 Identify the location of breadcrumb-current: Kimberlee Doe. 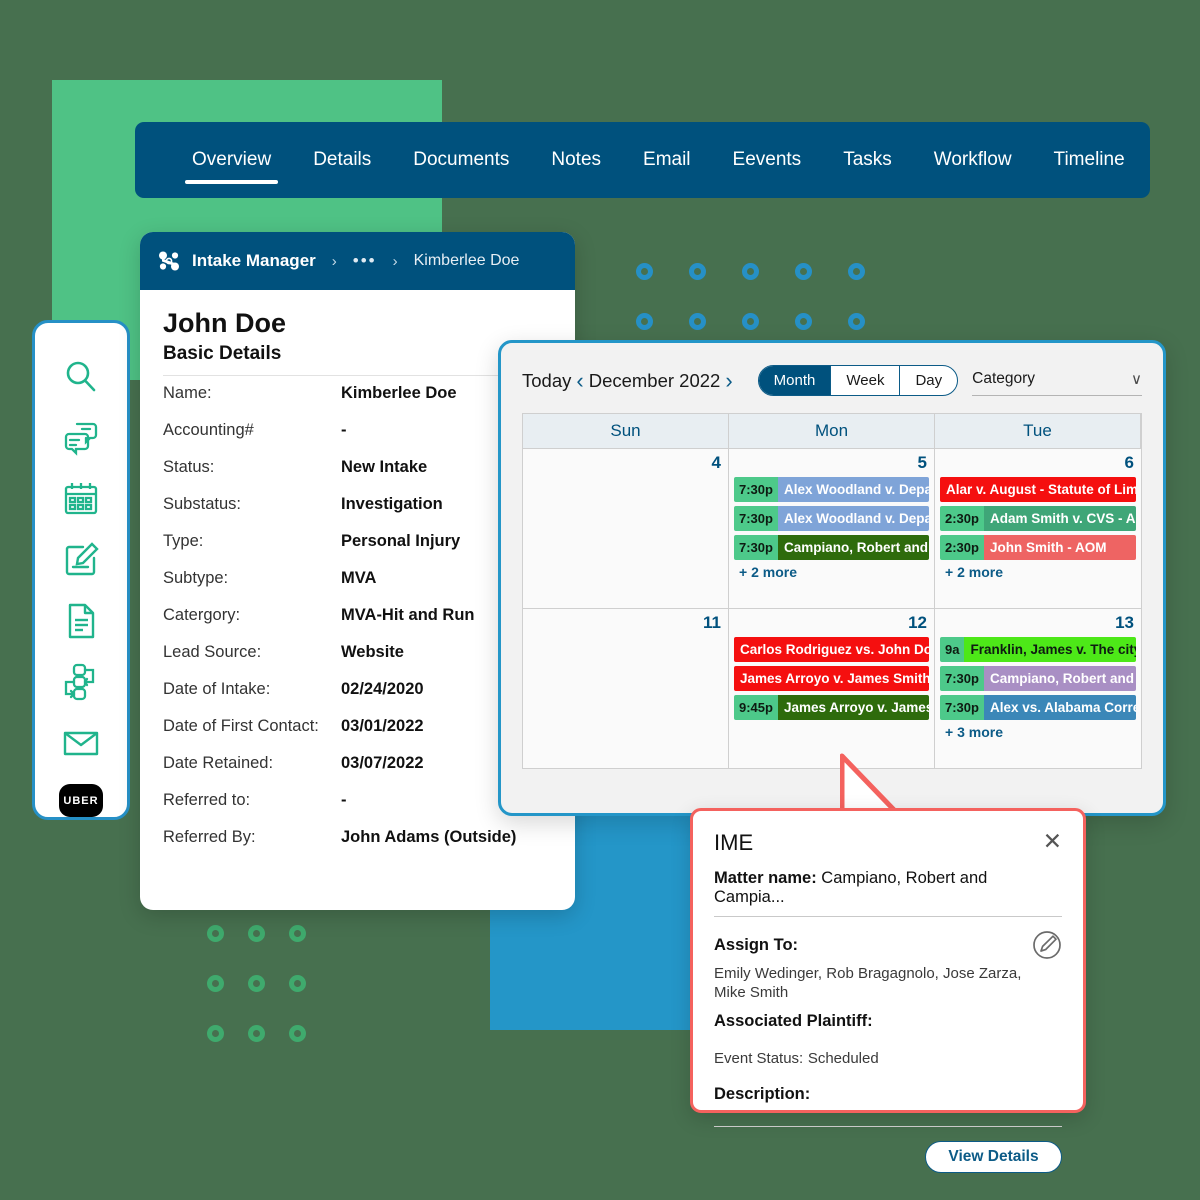
(467, 261).